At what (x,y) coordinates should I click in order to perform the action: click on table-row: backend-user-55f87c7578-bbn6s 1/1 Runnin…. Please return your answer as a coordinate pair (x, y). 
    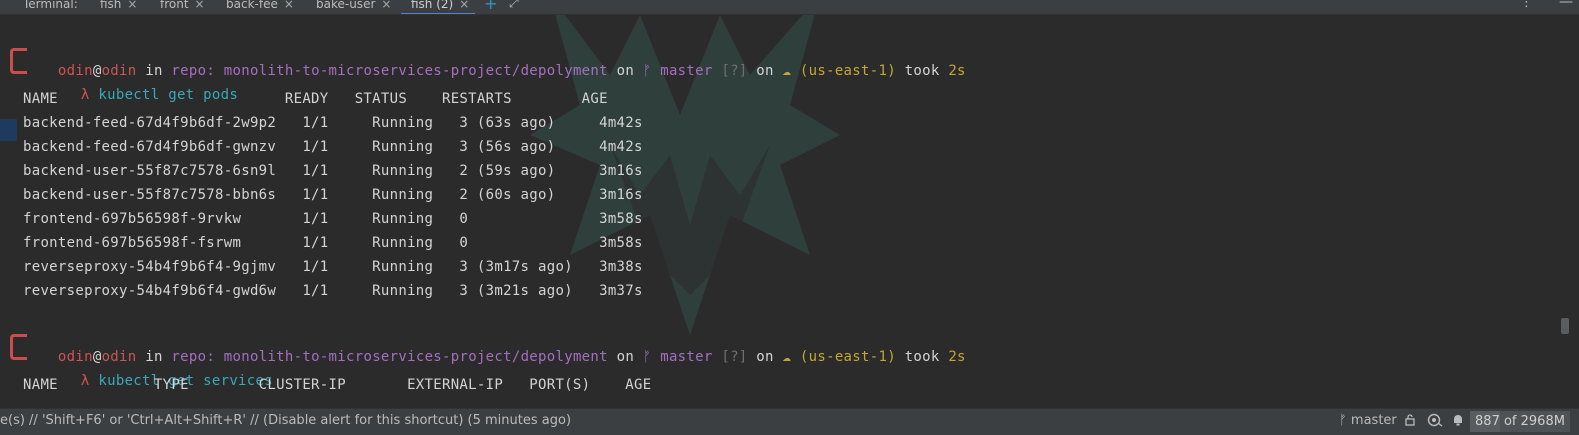
    Looking at the image, I should click on (333, 195).